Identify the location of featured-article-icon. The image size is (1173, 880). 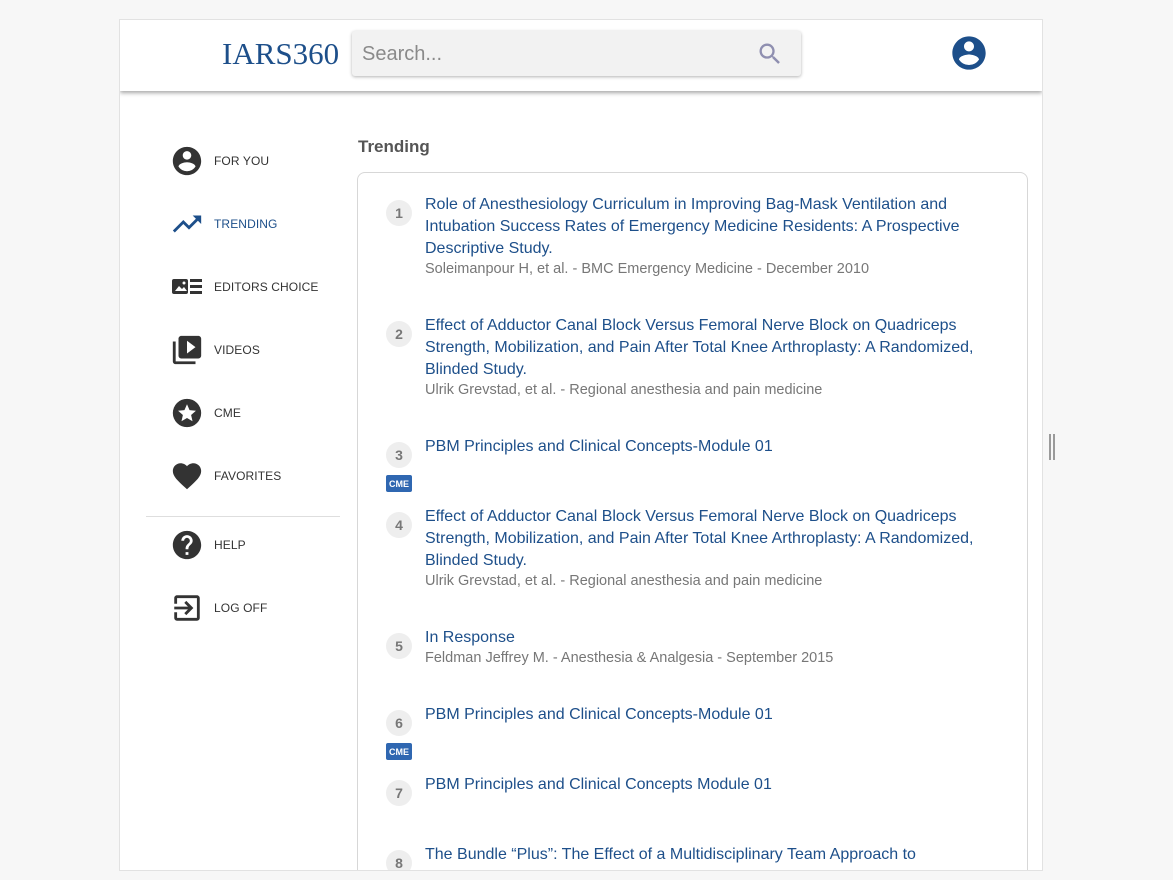
(187, 287).